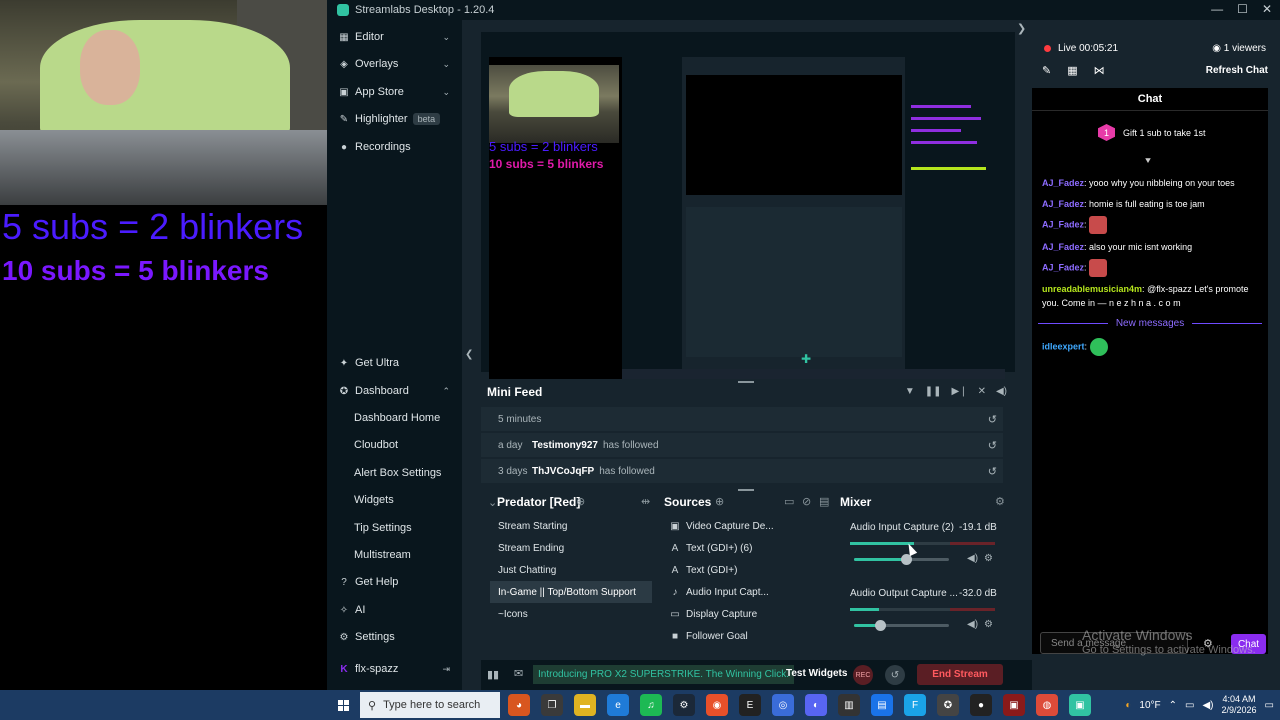 The width and height of the screenshot is (1280, 720). Describe the element at coordinates (394, 473) in the screenshot. I see `sidebar-item-alert-box-settings: Alert Box Settings` at that location.